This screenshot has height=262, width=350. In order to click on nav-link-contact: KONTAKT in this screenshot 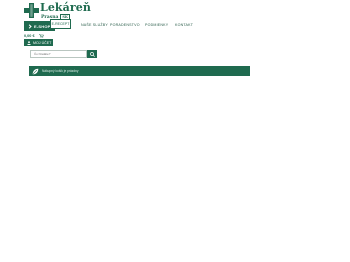, I will do `click(184, 25)`.